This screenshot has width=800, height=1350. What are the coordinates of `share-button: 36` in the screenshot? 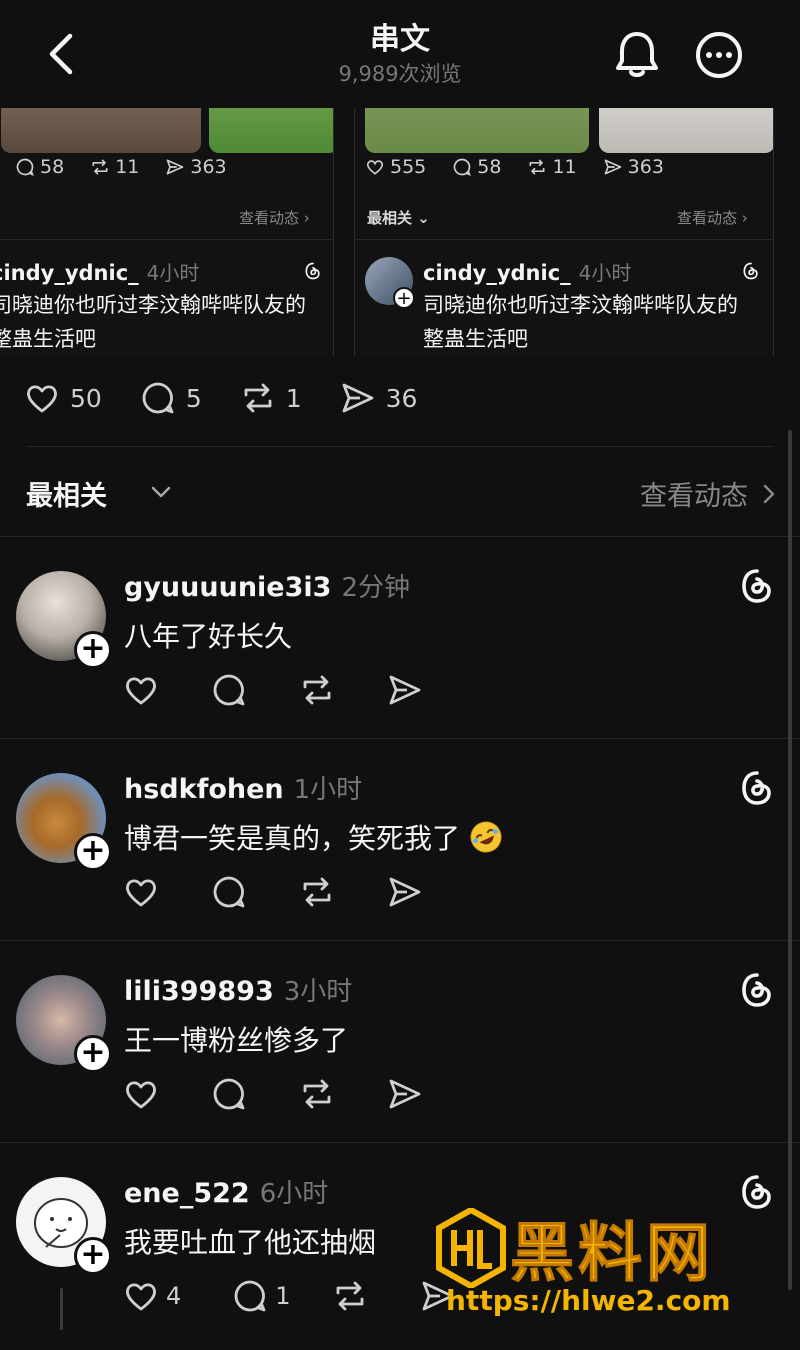 It's located at (378, 398).